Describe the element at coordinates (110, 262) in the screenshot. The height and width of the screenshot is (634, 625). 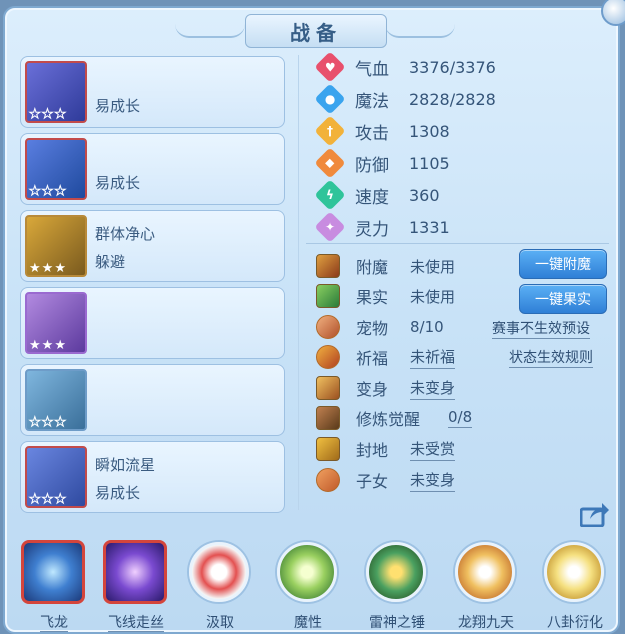
I see `item-trait: 躲避` at that location.